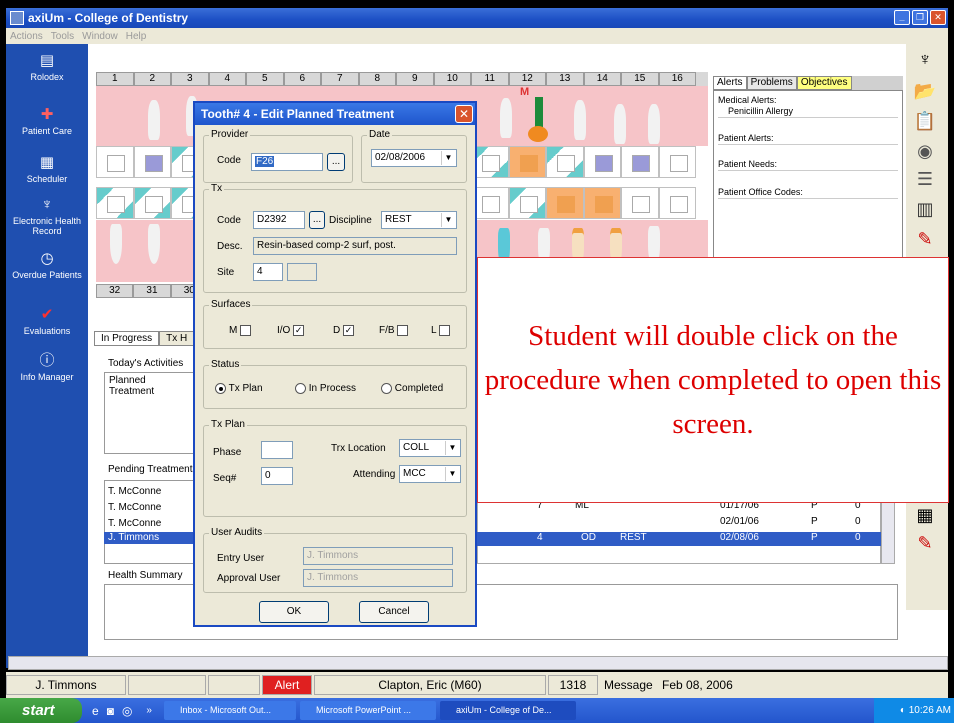  I want to click on todays-activities-list: Planned Treatment, so click(149, 413).